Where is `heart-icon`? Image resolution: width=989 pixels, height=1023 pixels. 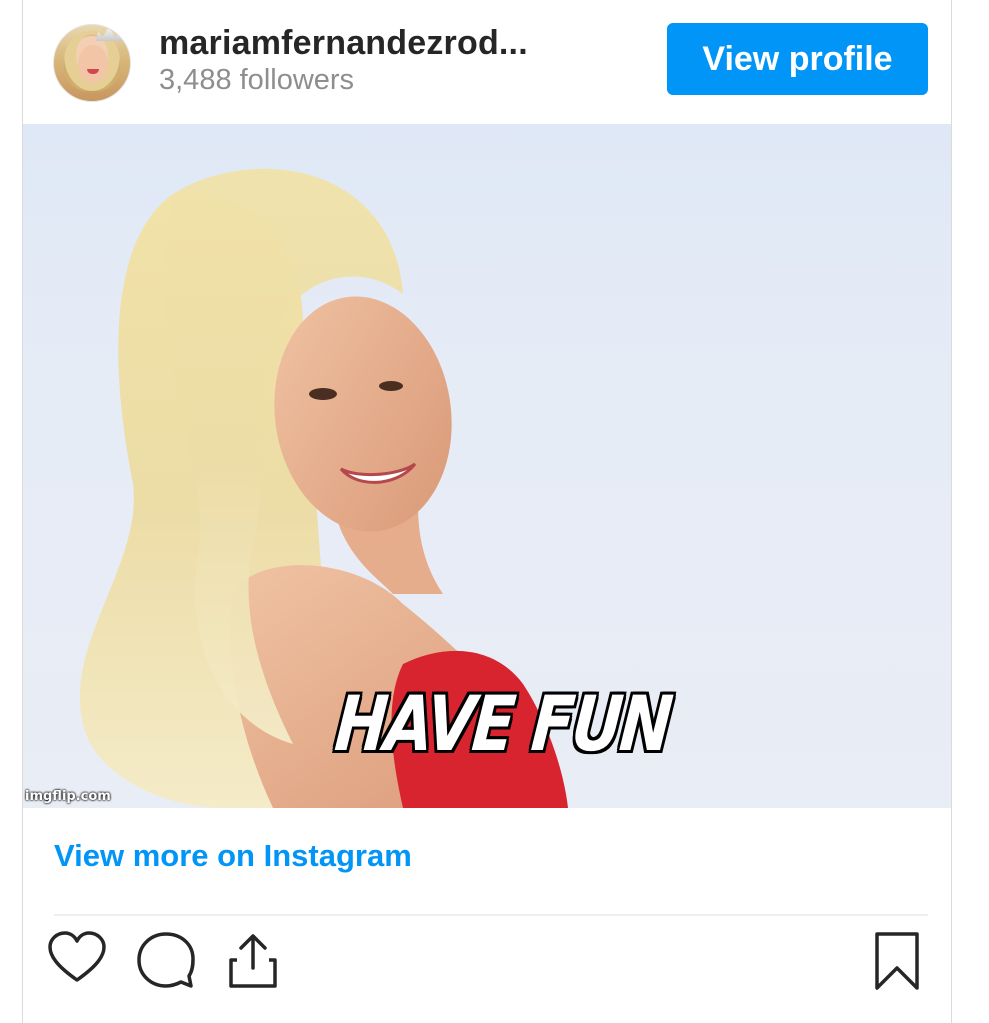 heart-icon is located at coordinates (77, 960).